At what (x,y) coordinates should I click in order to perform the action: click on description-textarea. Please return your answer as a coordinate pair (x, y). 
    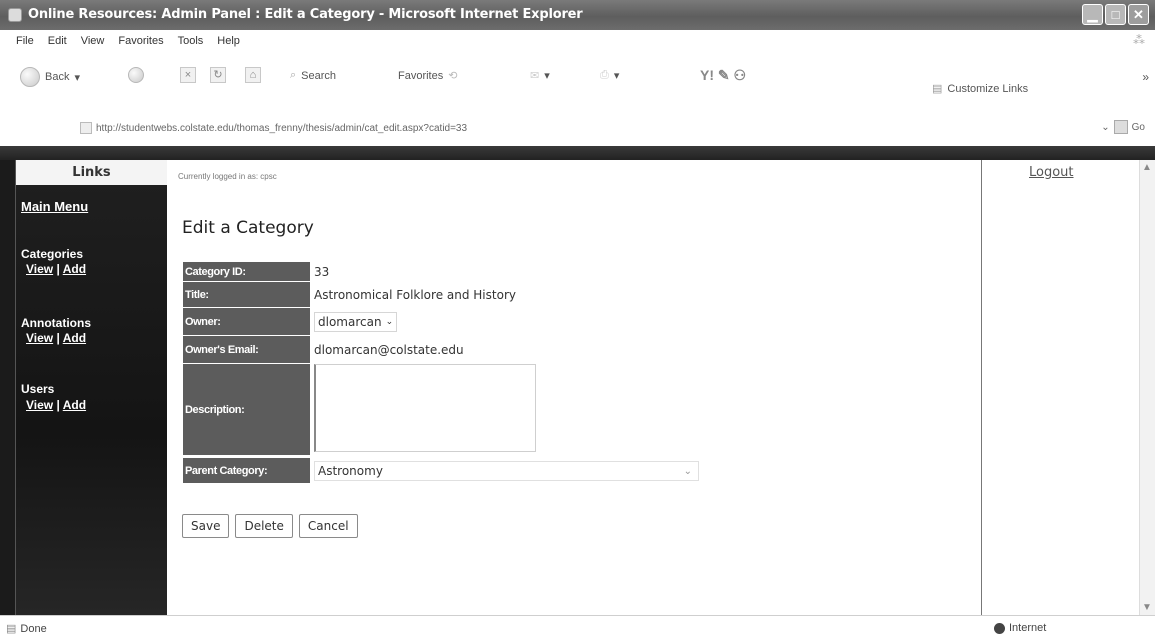
    Looking at the image, I should click on (425, 408).